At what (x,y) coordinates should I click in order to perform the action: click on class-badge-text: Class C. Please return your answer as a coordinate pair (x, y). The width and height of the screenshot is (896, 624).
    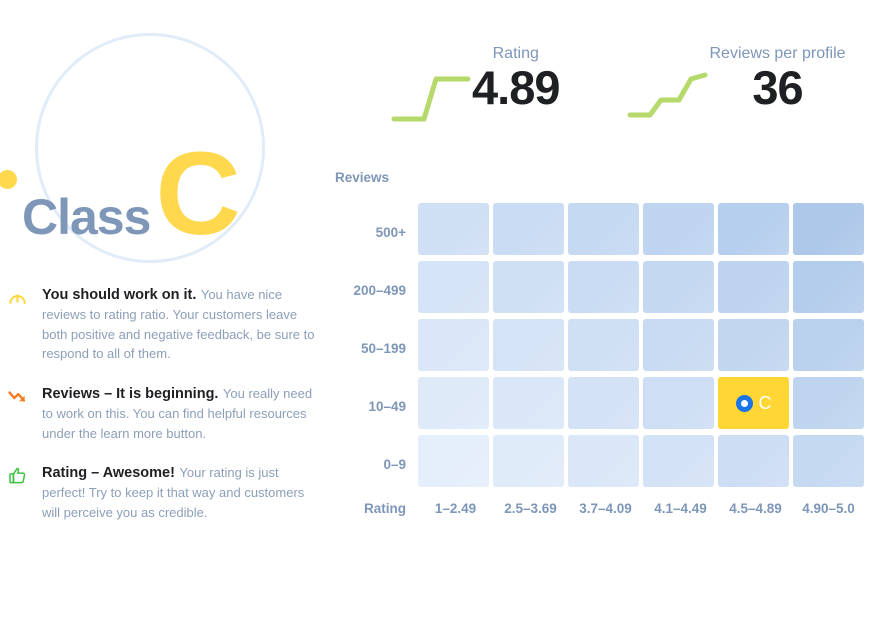
    Looking at the image, I should click on (131, 194).